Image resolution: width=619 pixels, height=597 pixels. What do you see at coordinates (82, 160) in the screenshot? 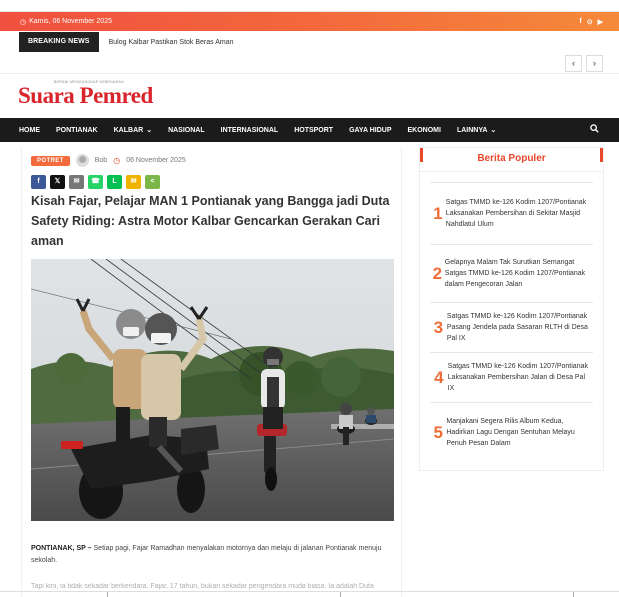
I see `avatar` at bounding box center [82, 160].